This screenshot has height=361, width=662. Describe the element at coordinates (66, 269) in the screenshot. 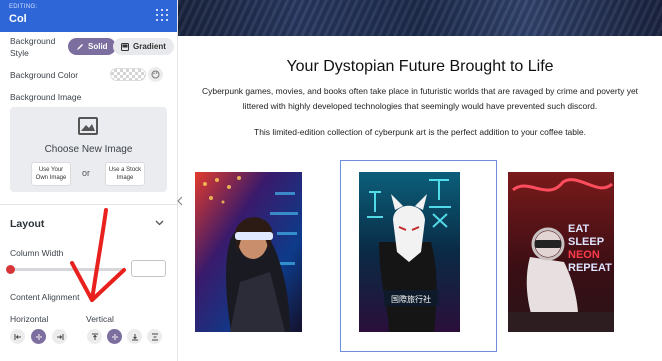

I see `column-width-slider` at that location.